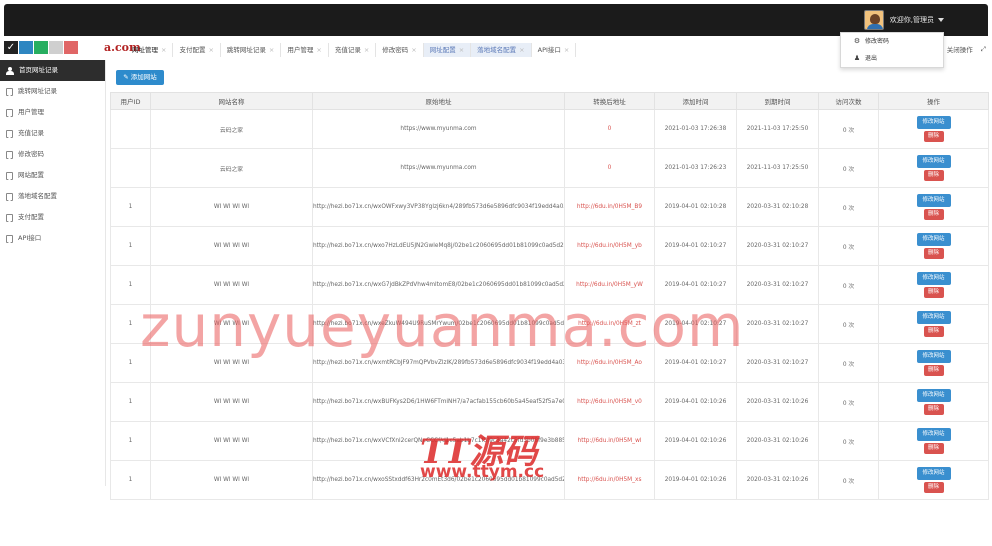 The height and width of the screenshot is (546, 992). Describe the element at coordinates (848, 101) in the screenshot. I see `col-header: 访问次数` at that location.